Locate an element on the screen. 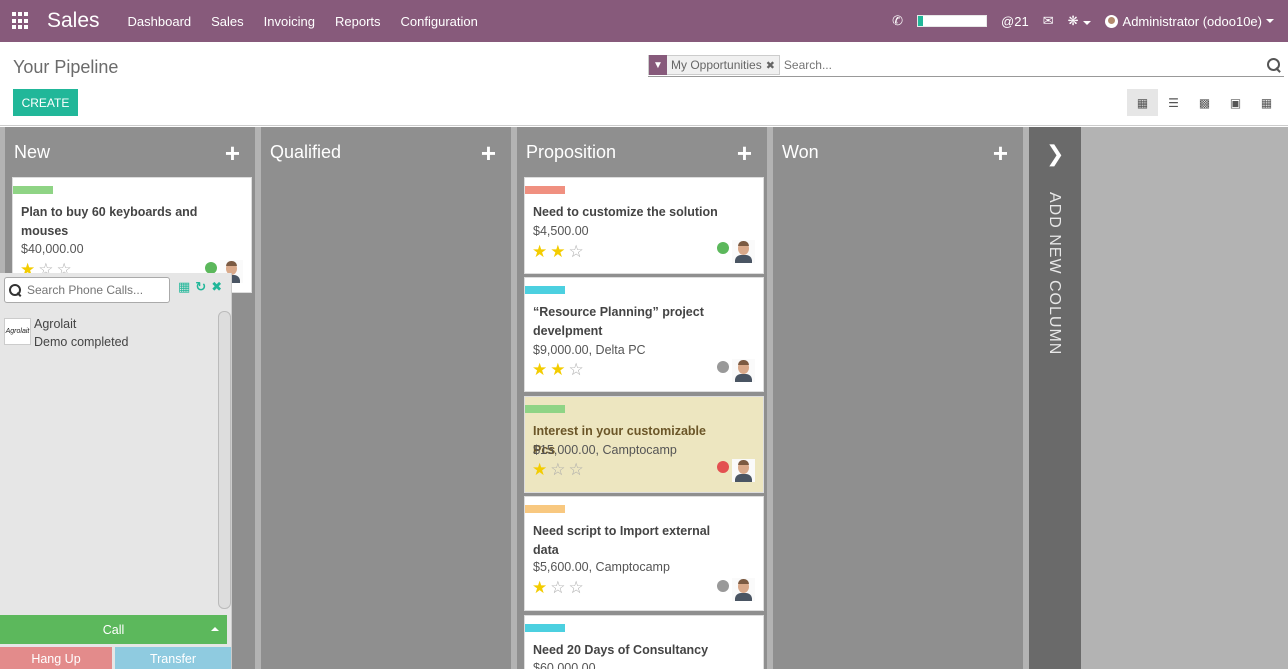 Image resolution: width=1288 pixels, height=669 pixels. card-title: Plan to buy 60 keyboards and mouses is located at coordinates (109, 221).